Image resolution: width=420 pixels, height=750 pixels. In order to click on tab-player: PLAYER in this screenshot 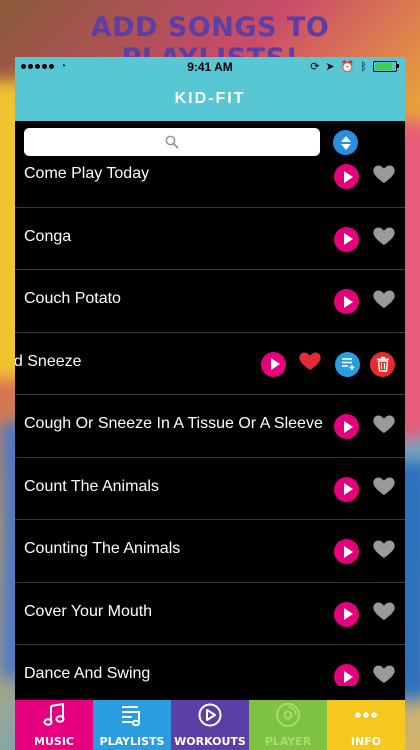, I will do `click(288, 725)`.